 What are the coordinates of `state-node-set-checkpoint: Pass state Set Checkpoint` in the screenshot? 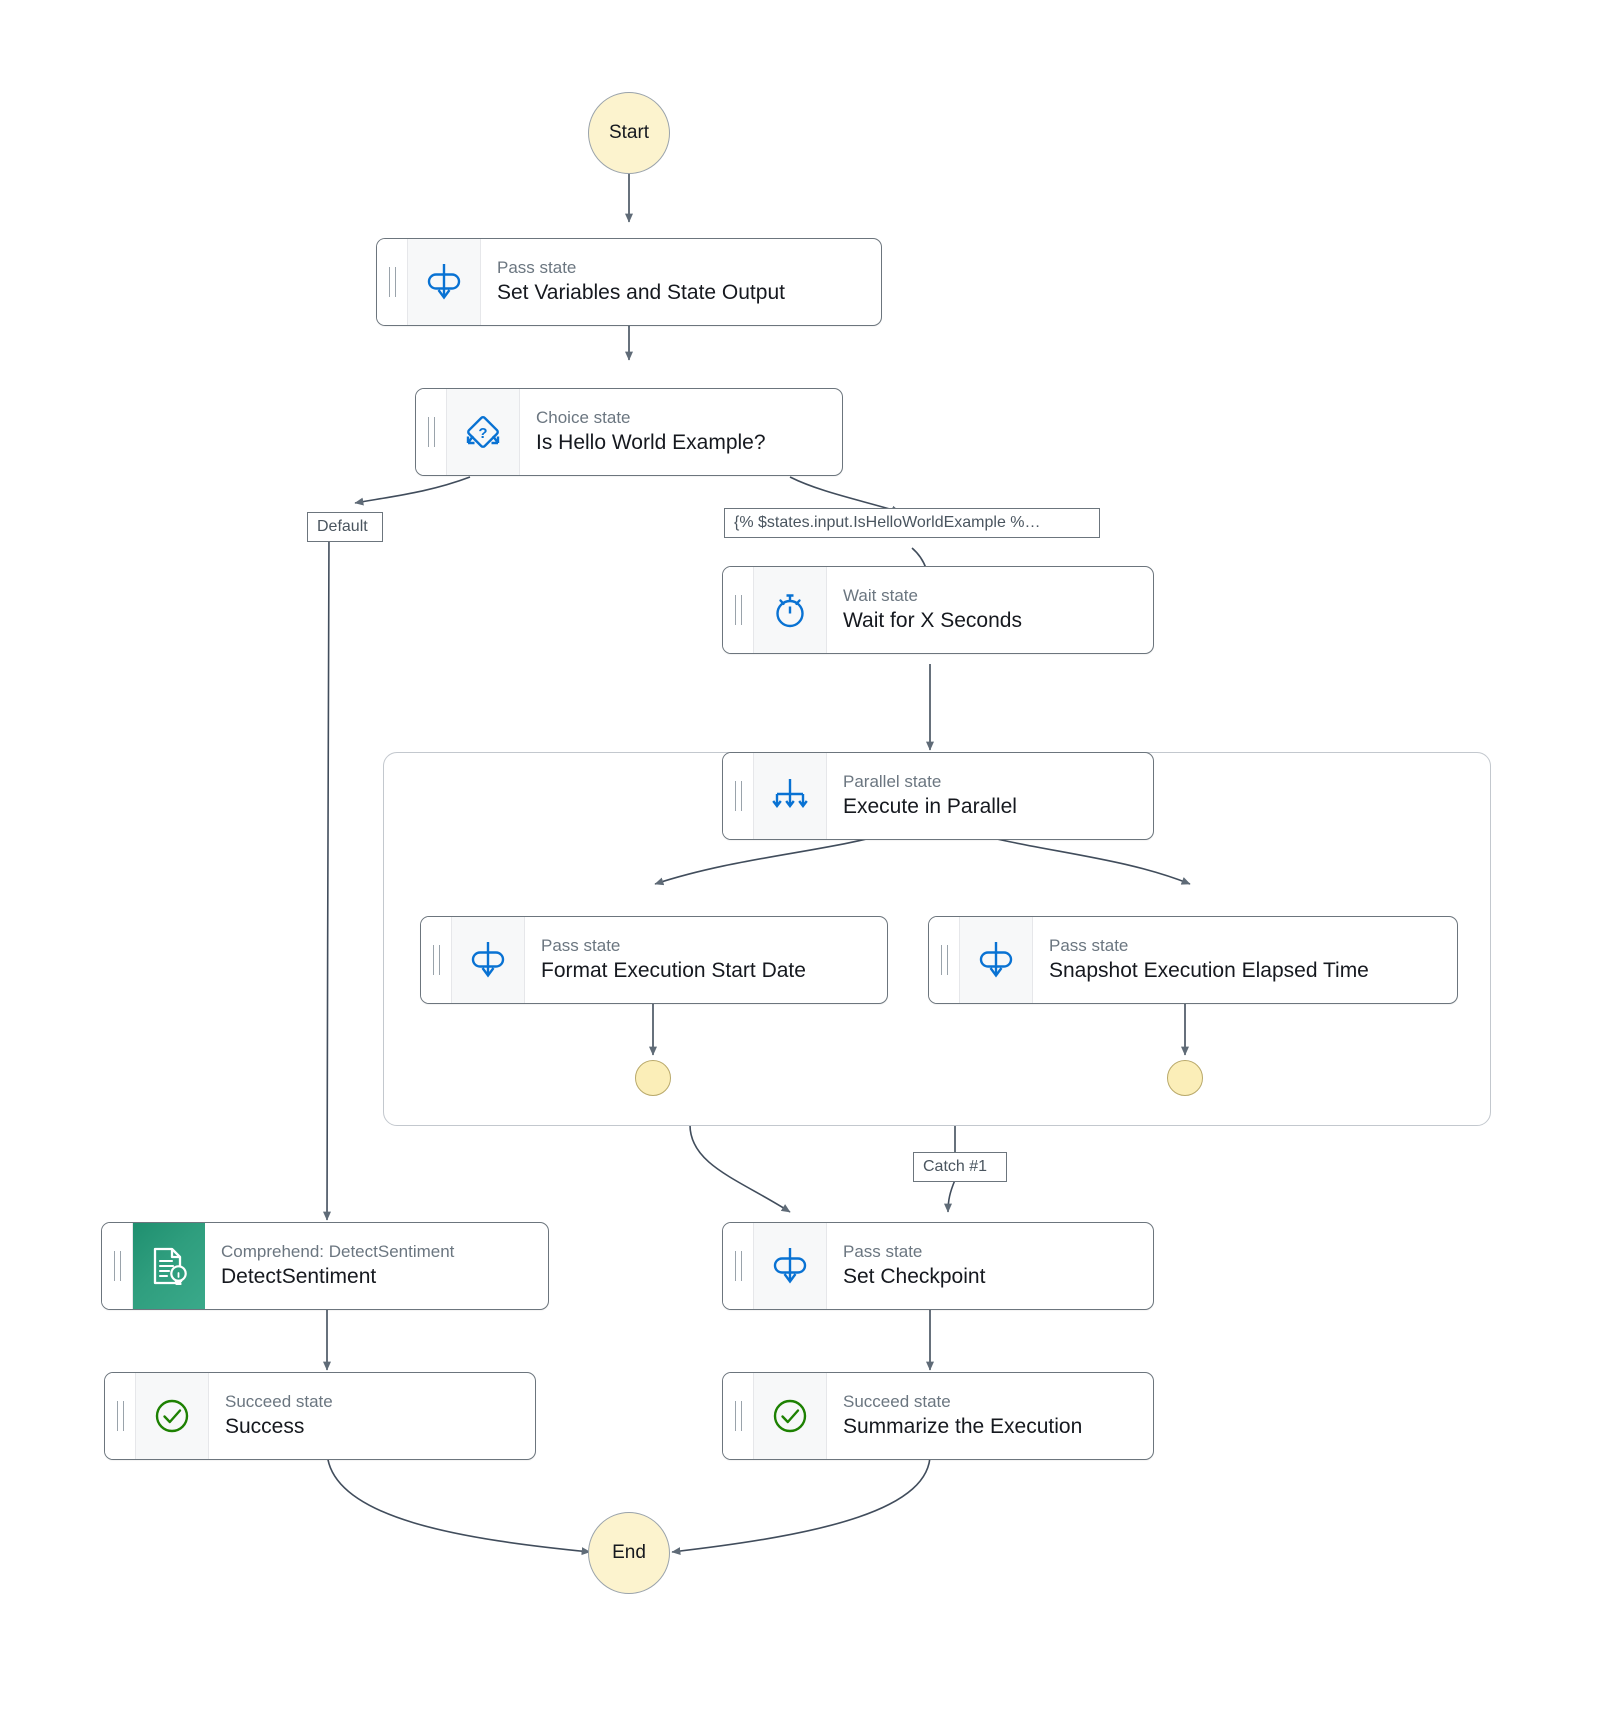 It's located at (938, 1266).